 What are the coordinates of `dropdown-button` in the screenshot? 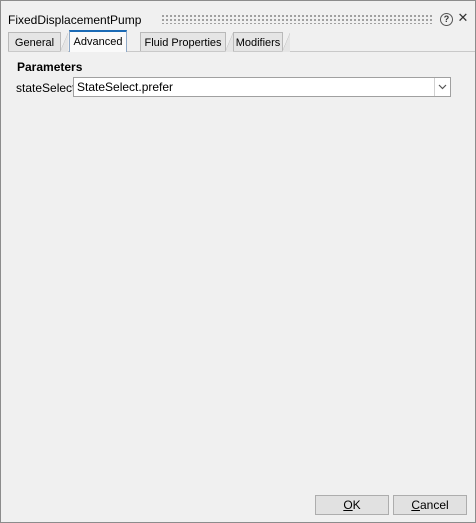 It's located at (442, 87).